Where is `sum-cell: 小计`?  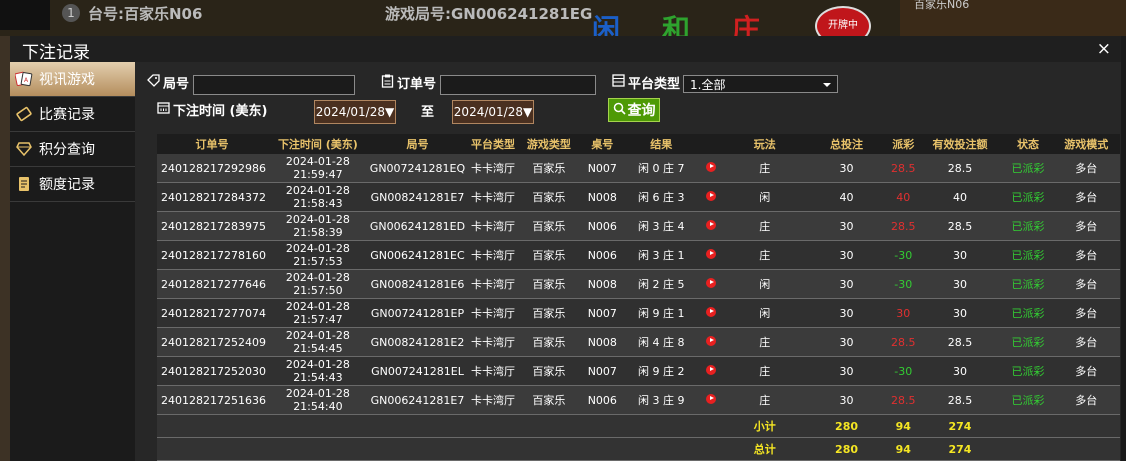 sum-cell: 小计 is located at coordinates (765, 426).